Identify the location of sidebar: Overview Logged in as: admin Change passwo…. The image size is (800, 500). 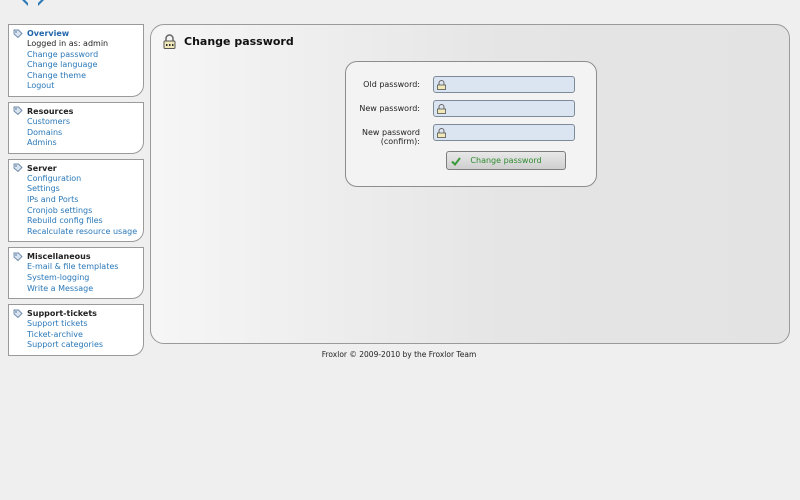
(76, 192).